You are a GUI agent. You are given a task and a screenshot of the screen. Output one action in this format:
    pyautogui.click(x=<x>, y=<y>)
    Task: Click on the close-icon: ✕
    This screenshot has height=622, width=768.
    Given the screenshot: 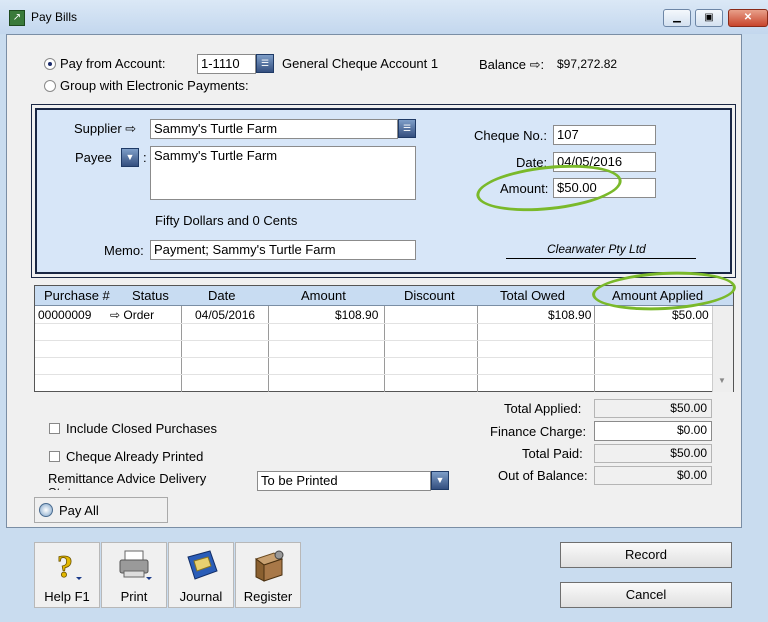 What is the action you would take?
    pyautogui.click(x=748, y=18)
    